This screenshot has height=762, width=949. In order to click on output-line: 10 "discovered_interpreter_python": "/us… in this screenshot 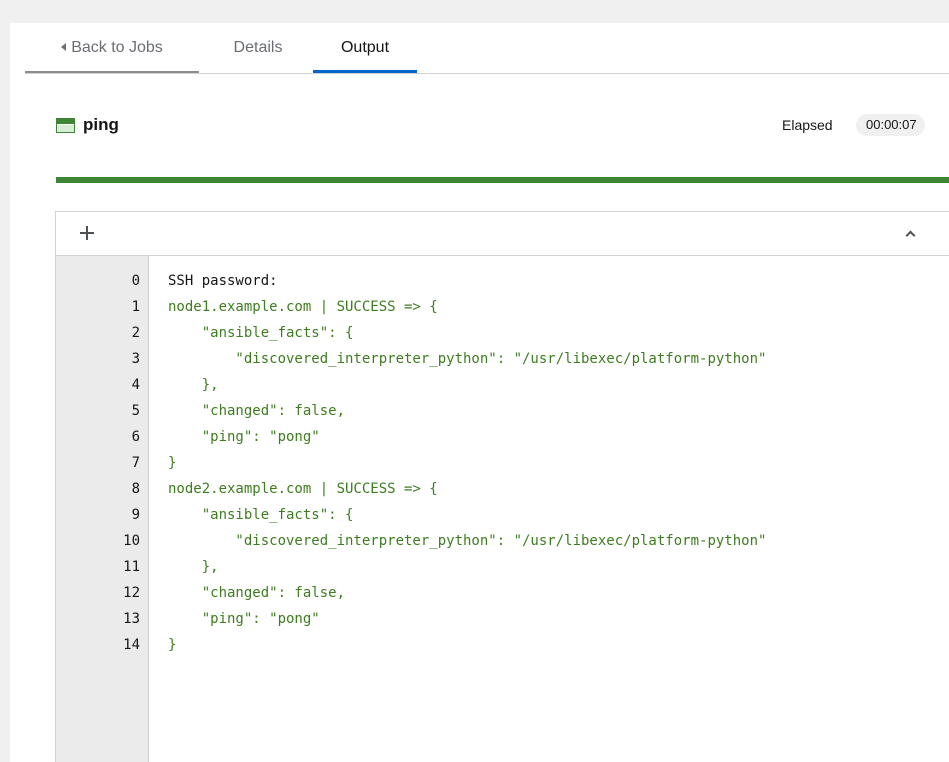, I will do `click(502, 541)`.